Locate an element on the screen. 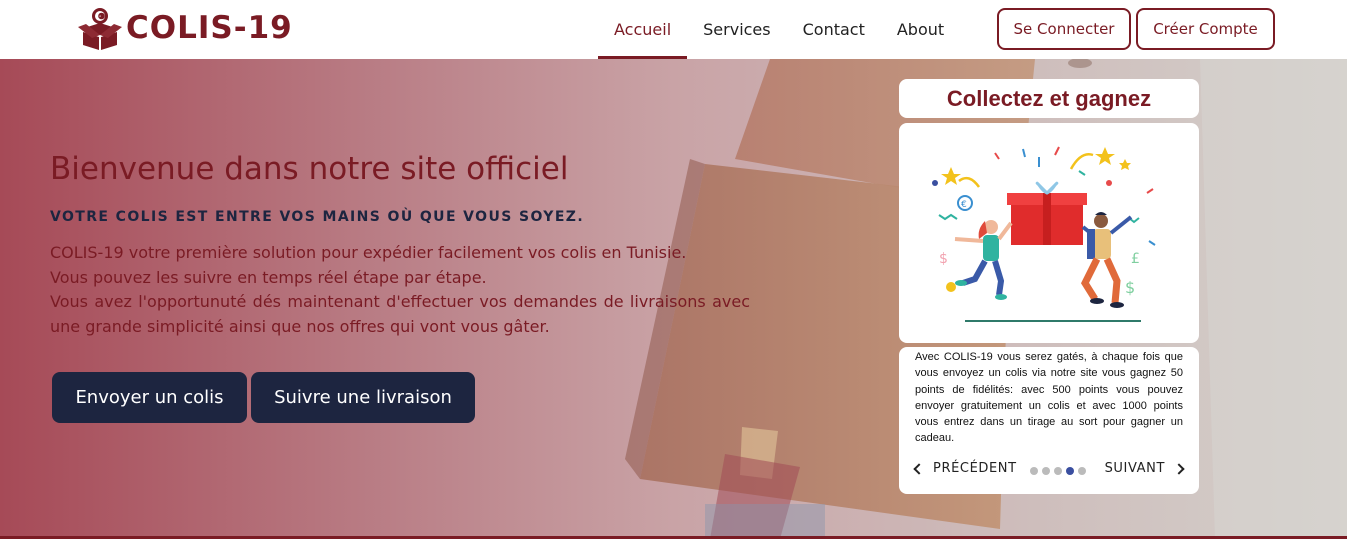 The width and height of the screenshot is (1347, 539). chevron-right-icon is located at coordinates (1179, 468).